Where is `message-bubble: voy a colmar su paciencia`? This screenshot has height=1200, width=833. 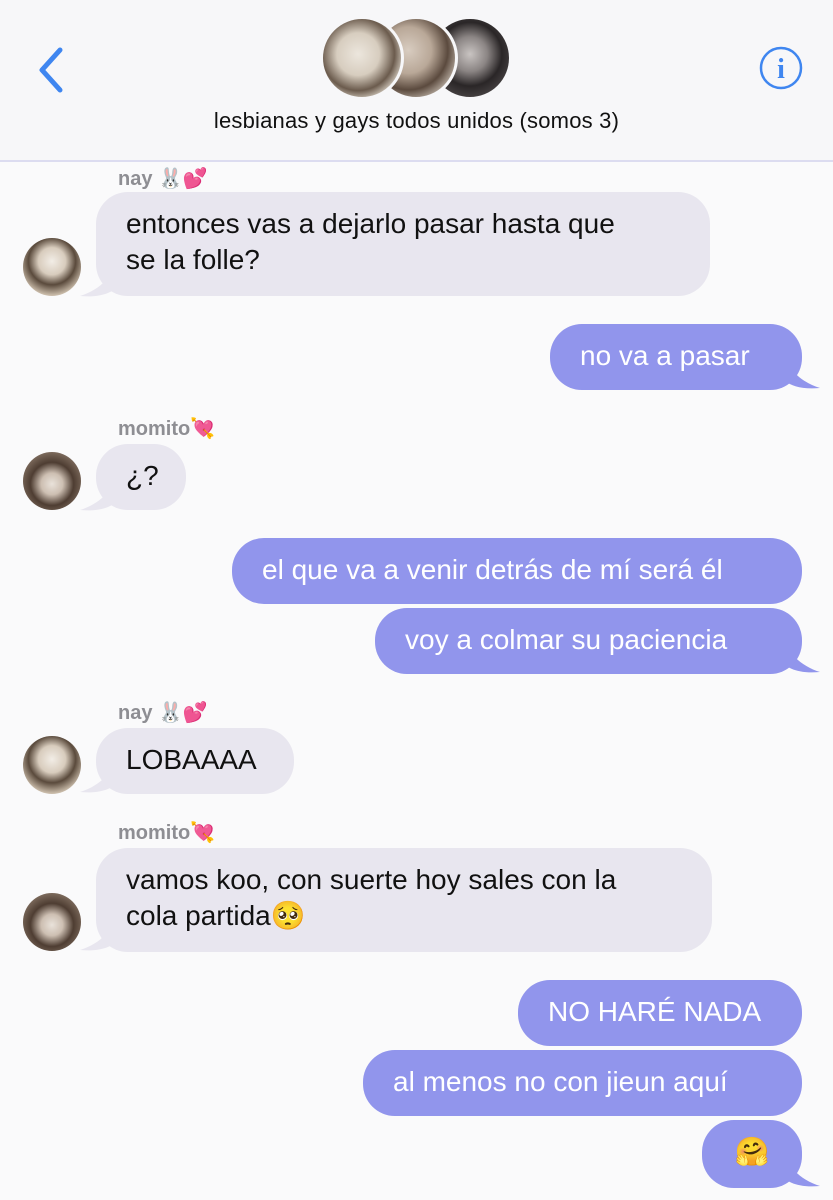
message-bubble: voy a colmar su paciencia is located at coordinates (588, 641).